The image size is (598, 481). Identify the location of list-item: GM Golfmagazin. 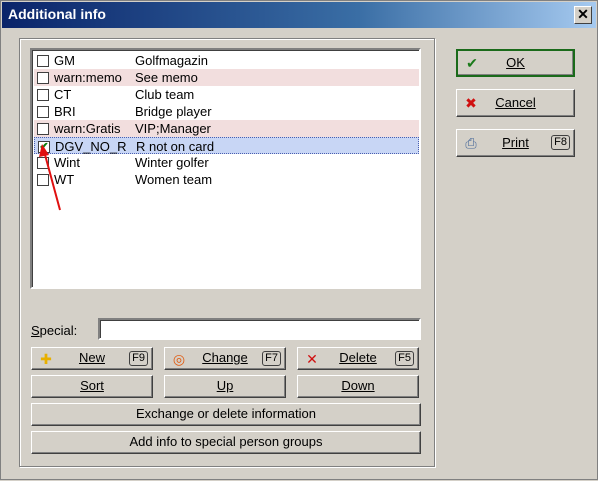
(226, 60).